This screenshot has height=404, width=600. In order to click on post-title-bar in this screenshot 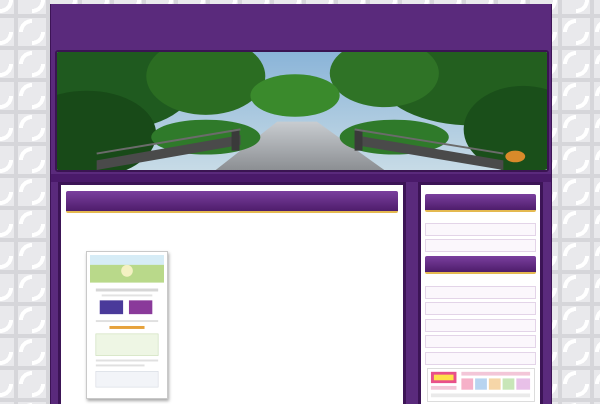, I will do `click(232, 202)`.